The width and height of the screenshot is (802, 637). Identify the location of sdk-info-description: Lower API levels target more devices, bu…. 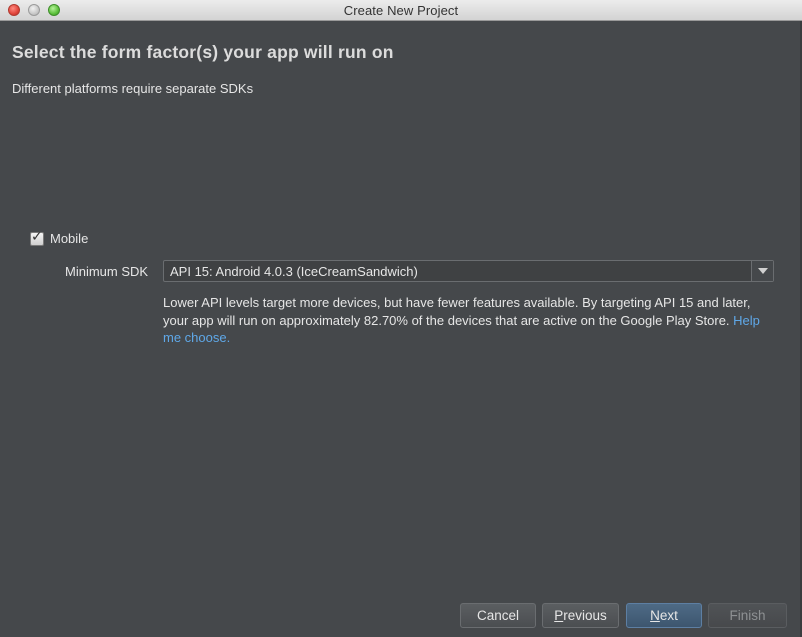
(457, 311).